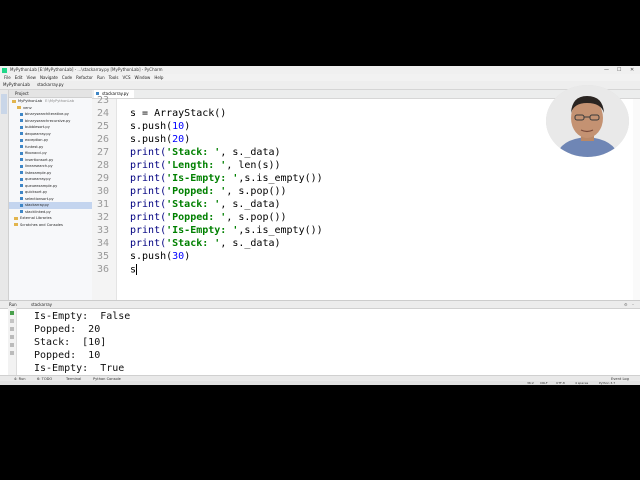  What do you see at coordinates (50, 94) in the screenshot?
I see `project-panel-header: Project` at bounding box center [50, 94].